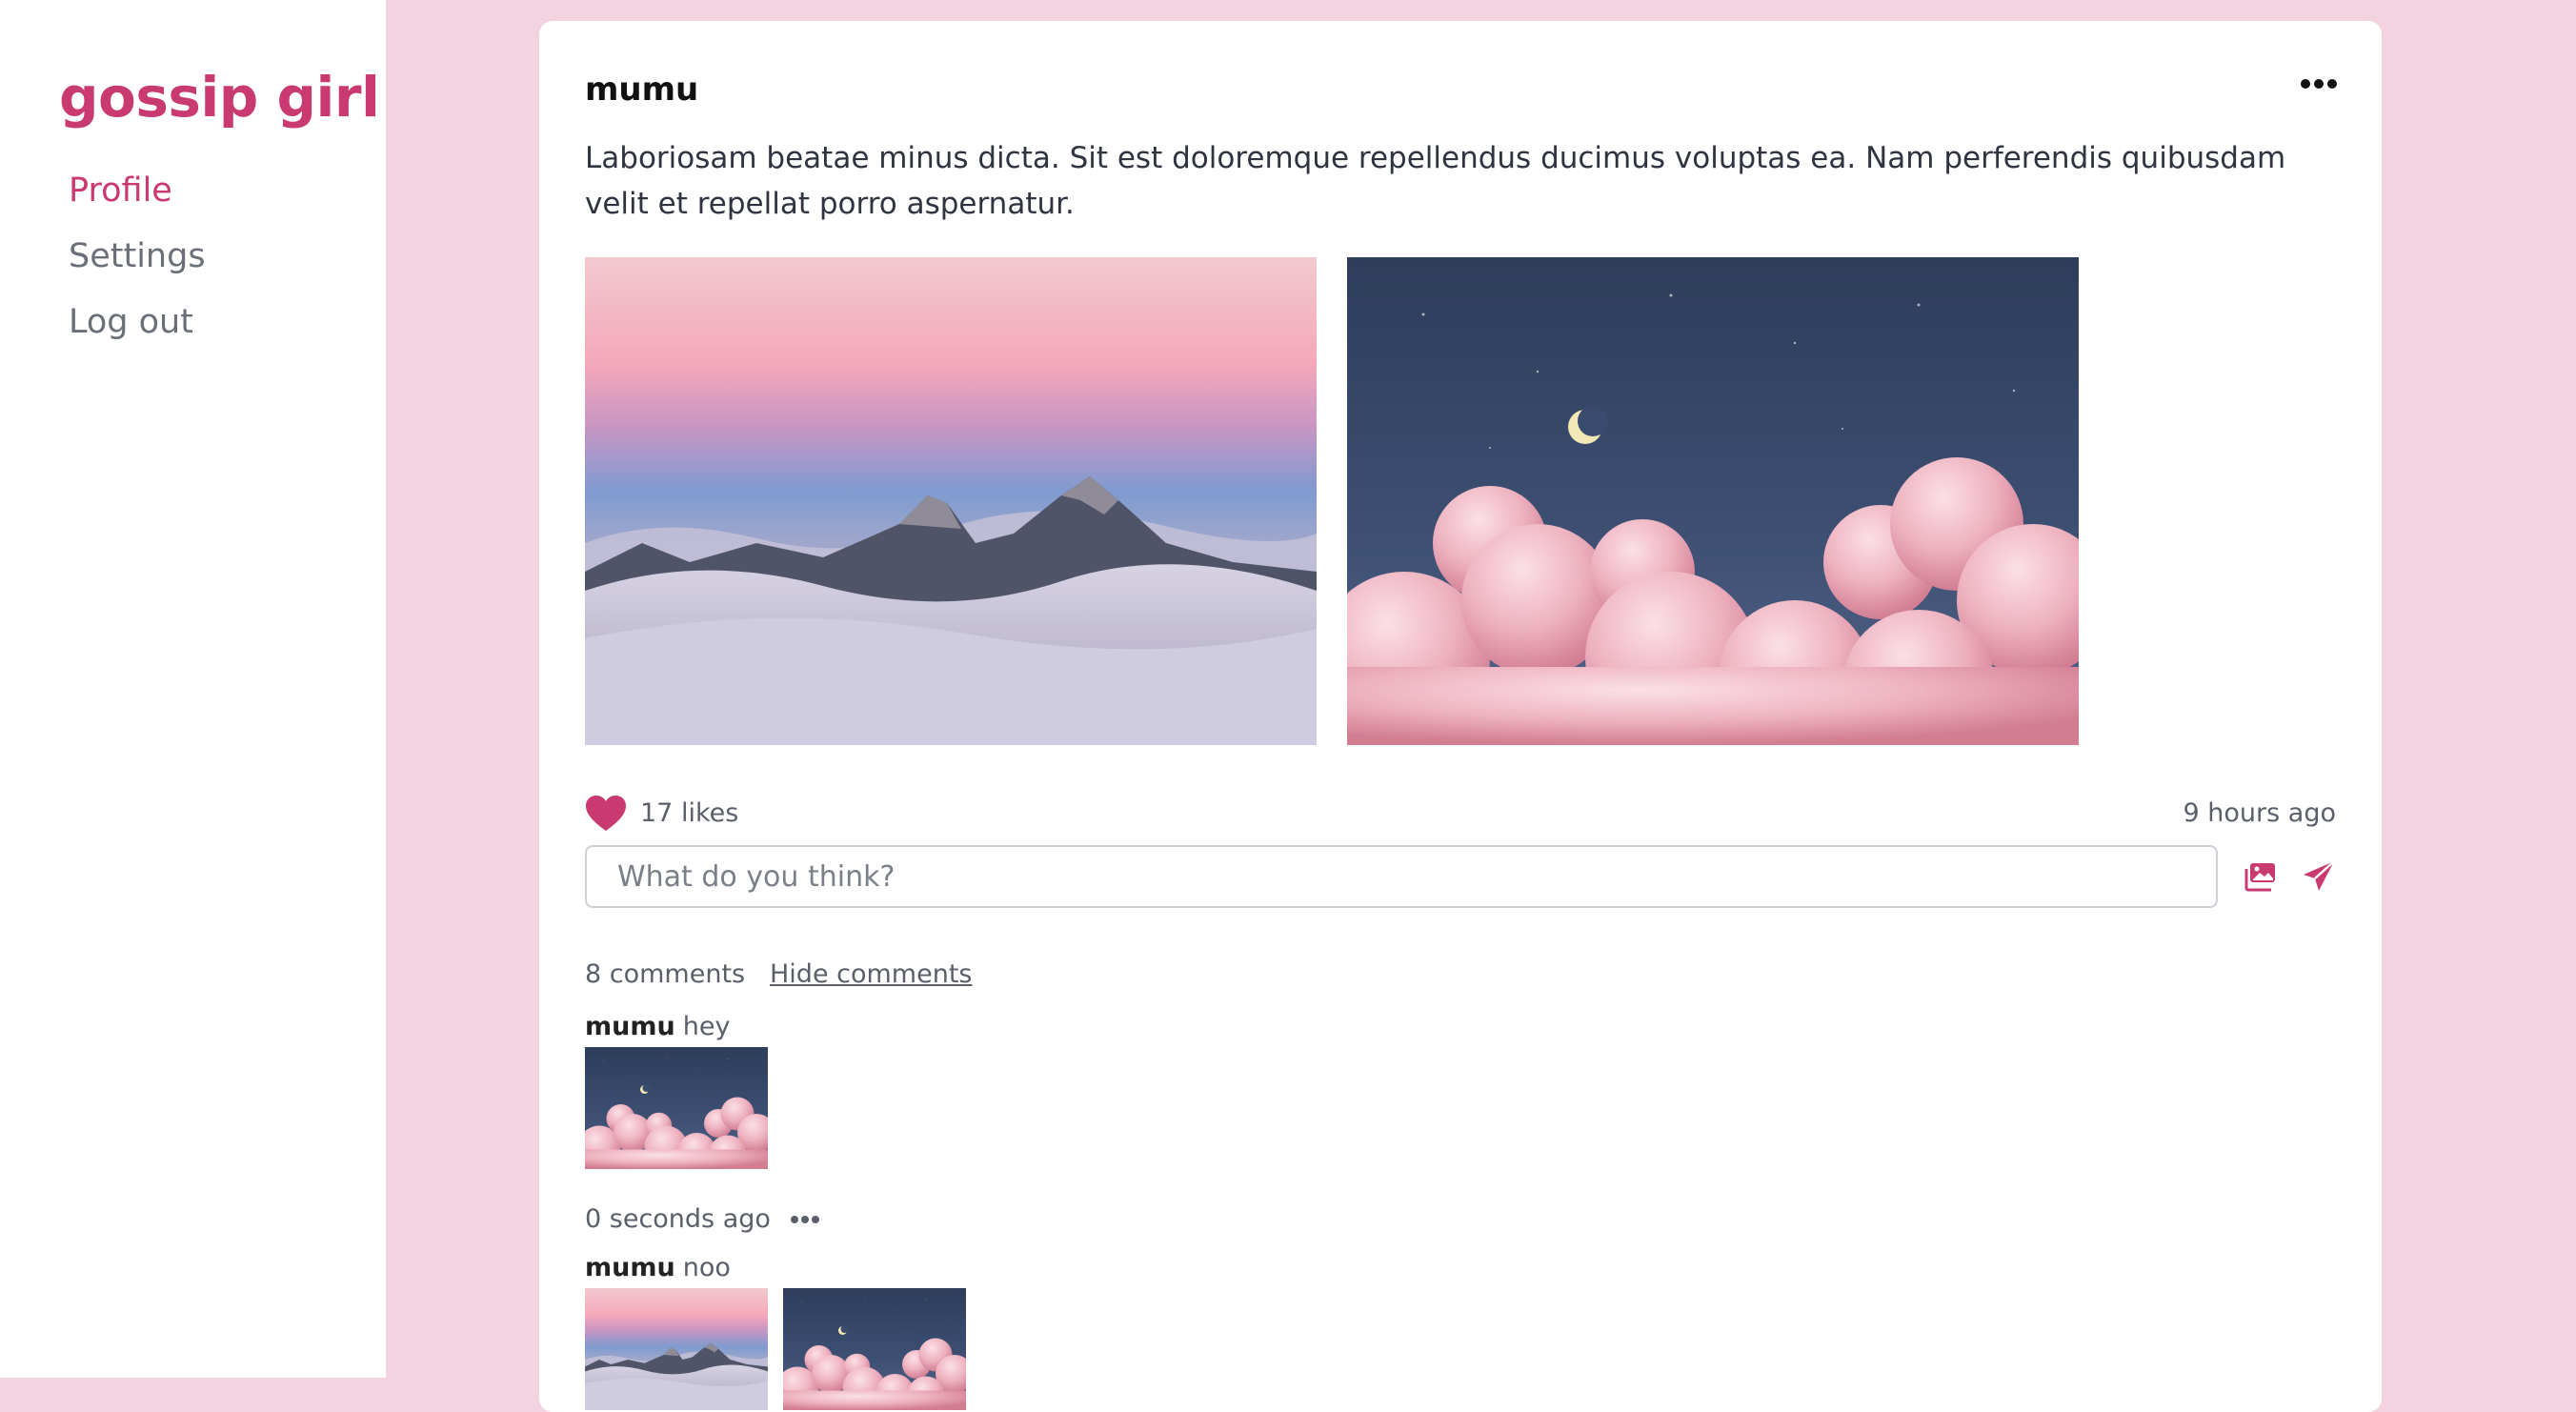  Describe the element at coordinates (951, 501) in the screenshot. I see `post-image-mountain` at that location.